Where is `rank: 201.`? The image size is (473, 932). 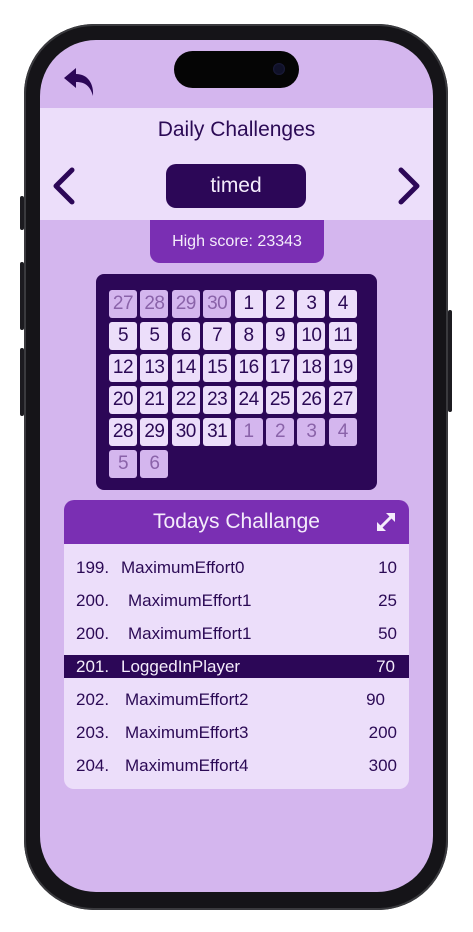
rank: 201. is located at coordinates (93, 666).